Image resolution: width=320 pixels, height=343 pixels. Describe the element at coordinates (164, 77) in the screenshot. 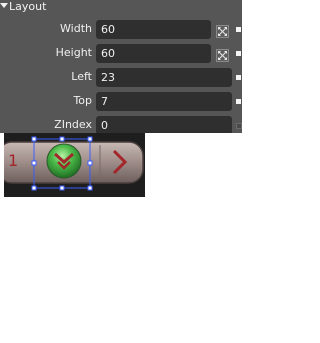

I see `left-input: 23` at that location.